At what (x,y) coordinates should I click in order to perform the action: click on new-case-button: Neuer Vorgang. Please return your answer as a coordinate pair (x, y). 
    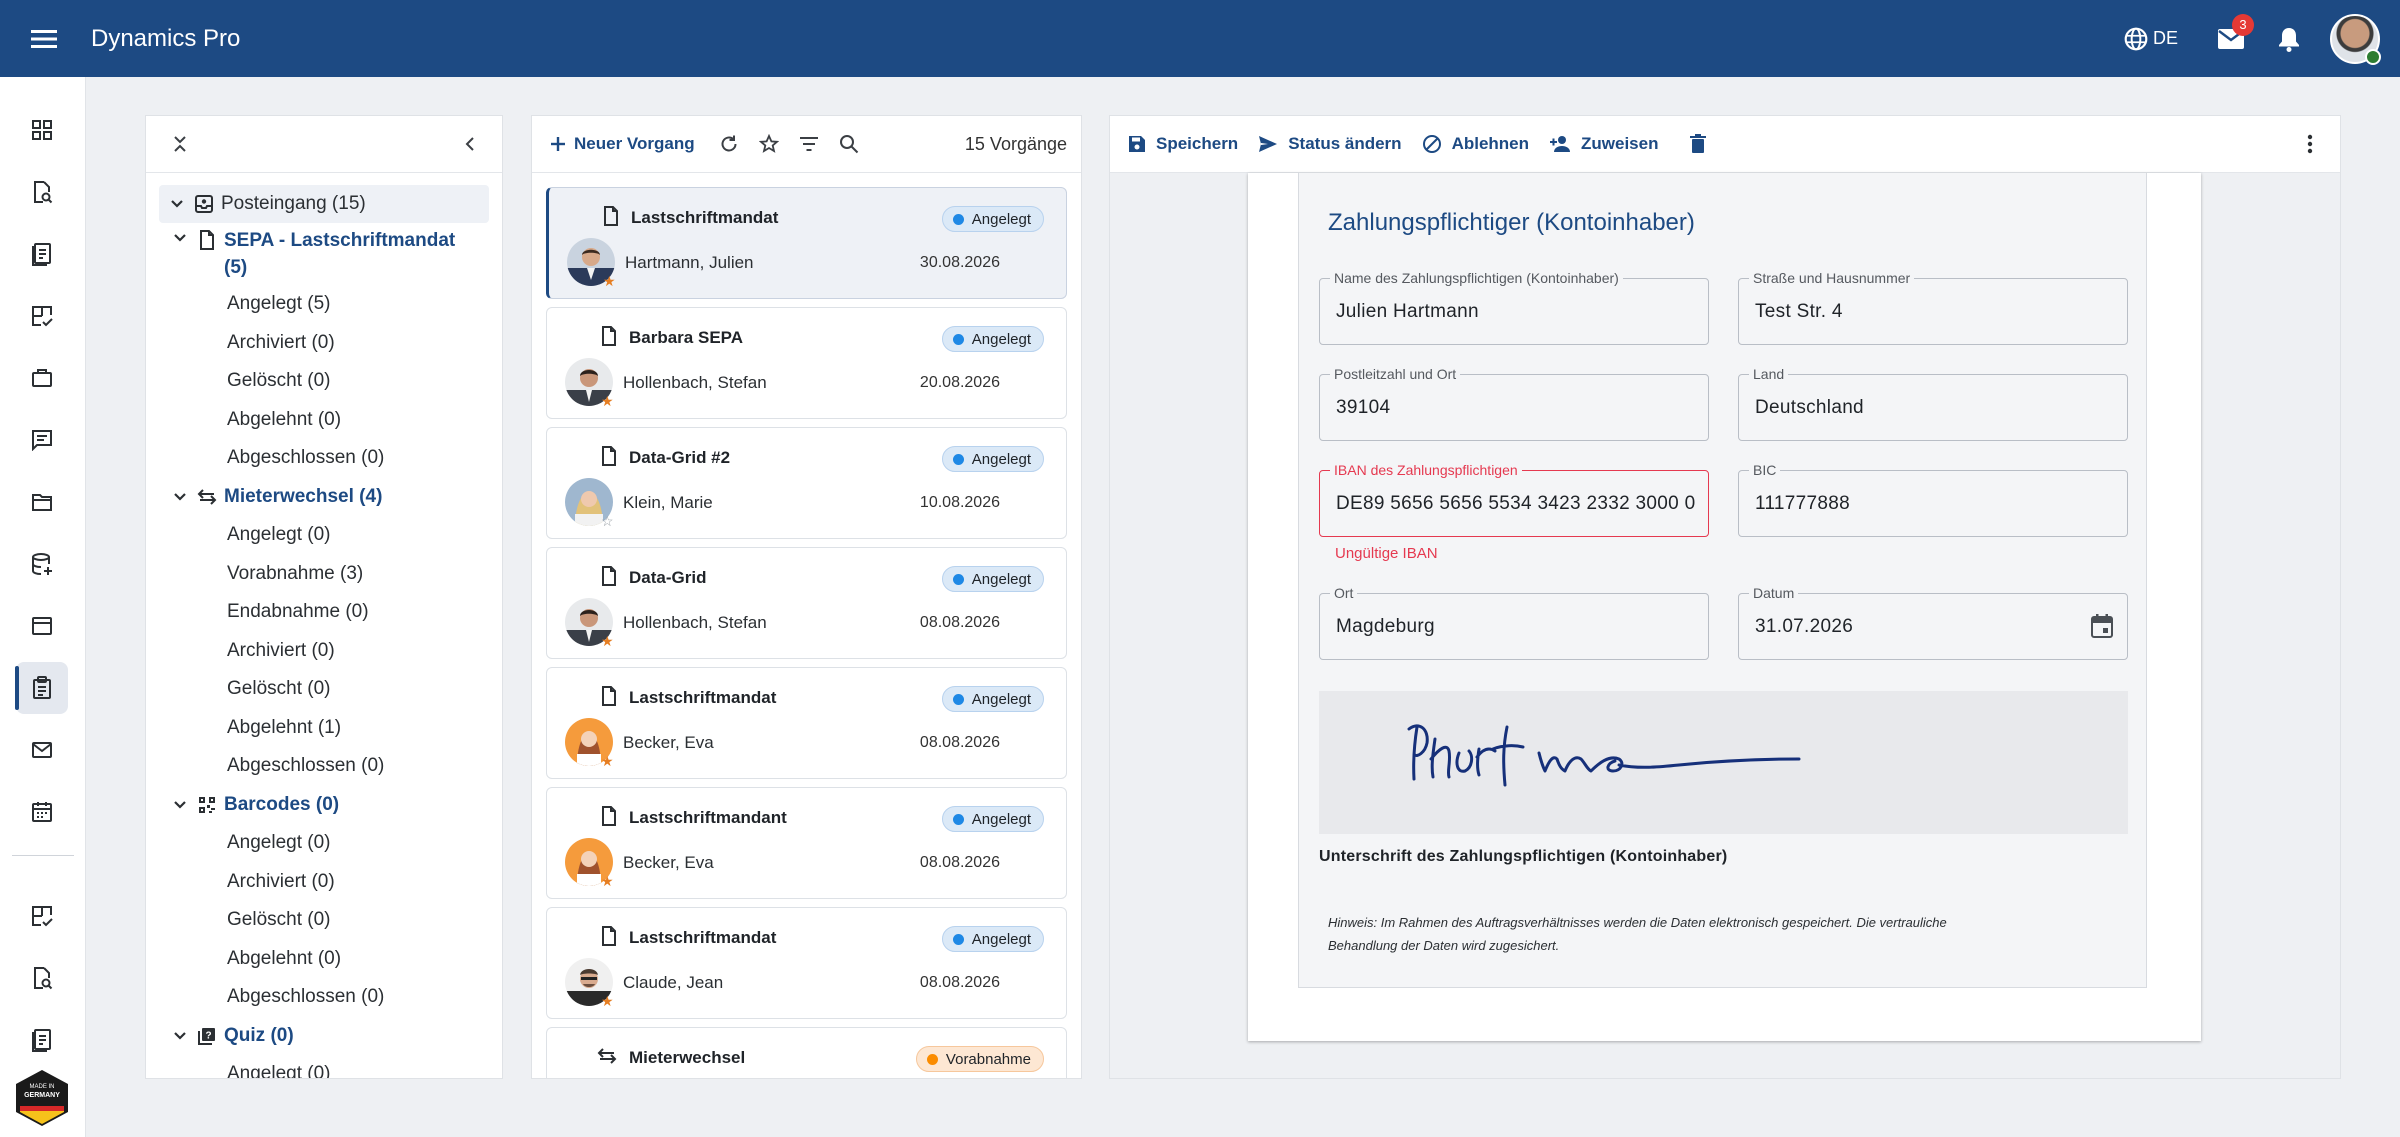
    Looking at the image, I should click on (622, 144).